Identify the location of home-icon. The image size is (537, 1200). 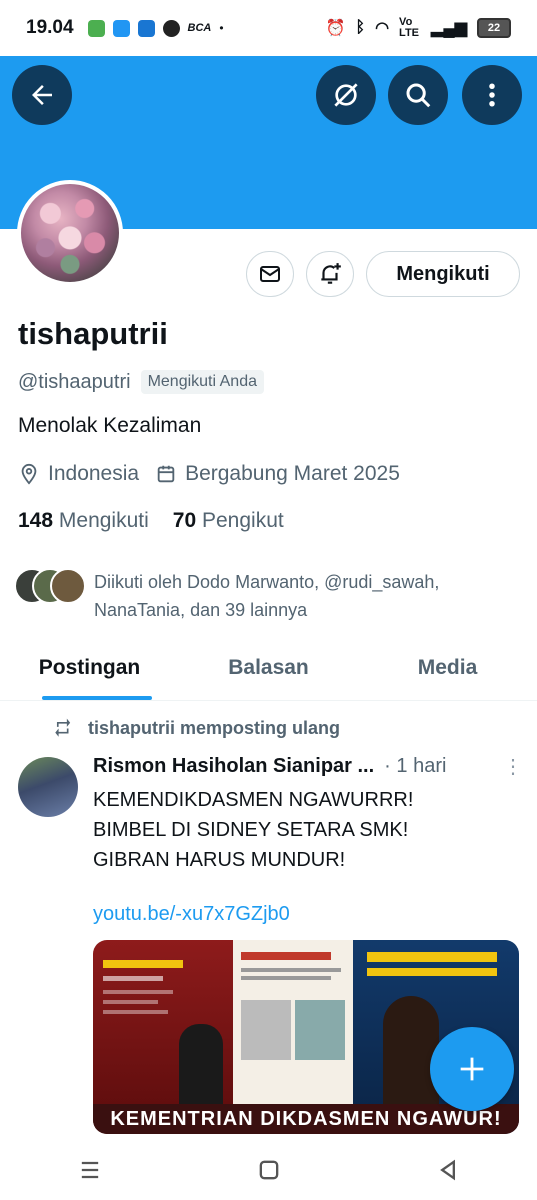
(269, 1170).